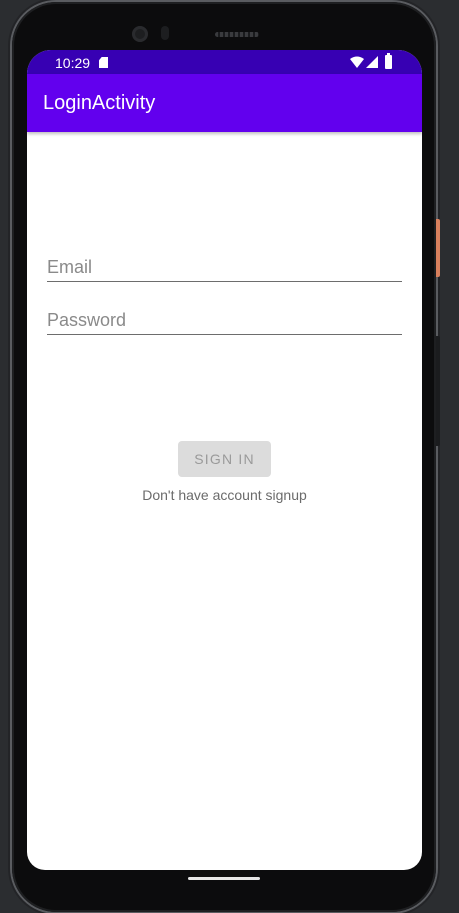 The height and width of the screenshot is (913, 459). What do you see at coordinates (103, 62) in the screenshot?
I see `sd-card-icon` at bounding box center [103, 62].